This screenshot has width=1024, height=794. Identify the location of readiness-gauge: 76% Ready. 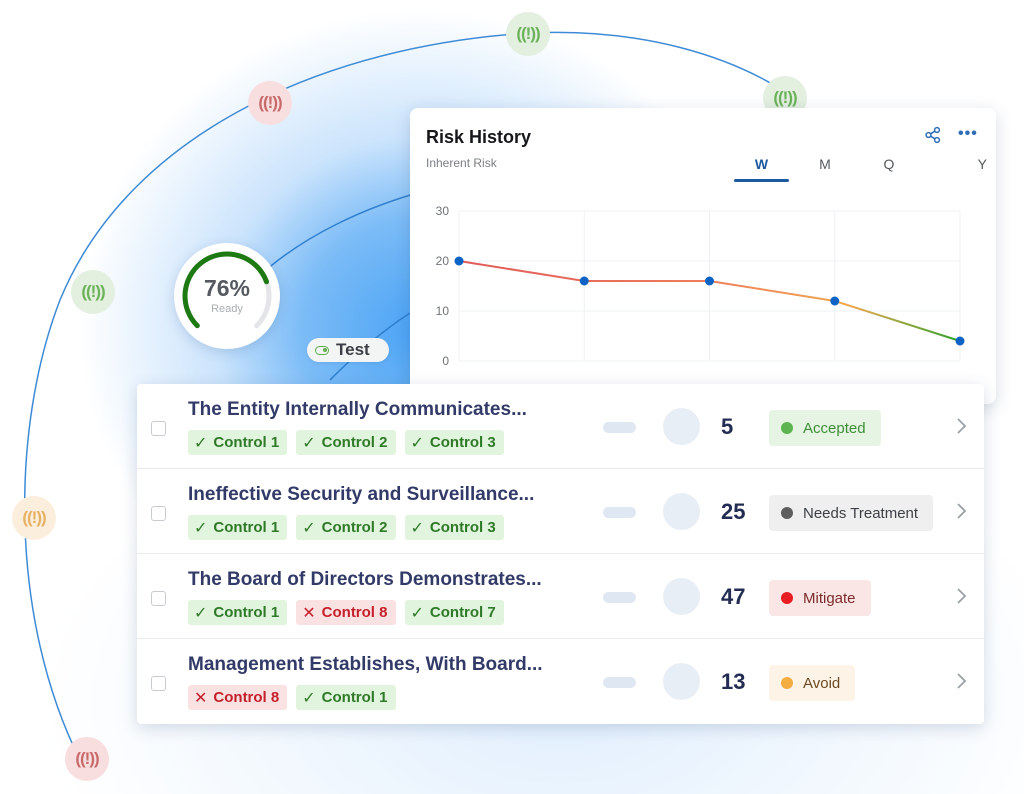
(227, 296).